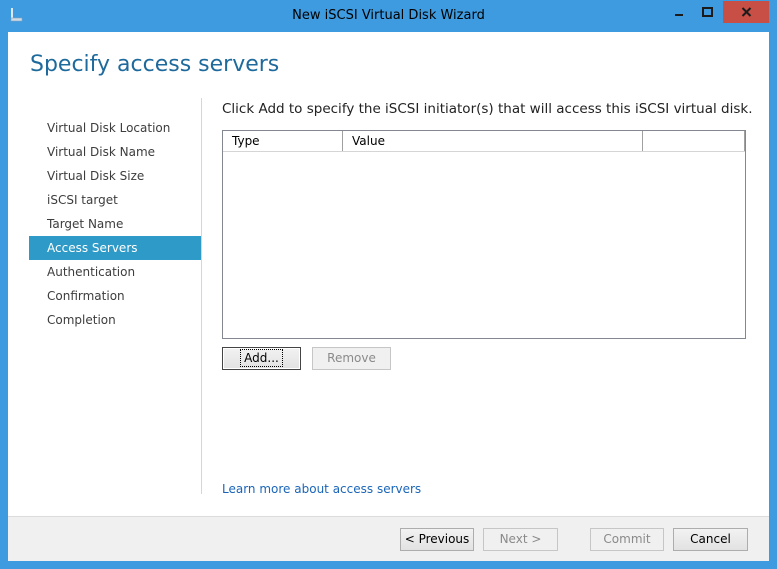 This screenshot has height=569, width=777. I want to click on nav-item-authentication: Authentication, so click(115, 272).